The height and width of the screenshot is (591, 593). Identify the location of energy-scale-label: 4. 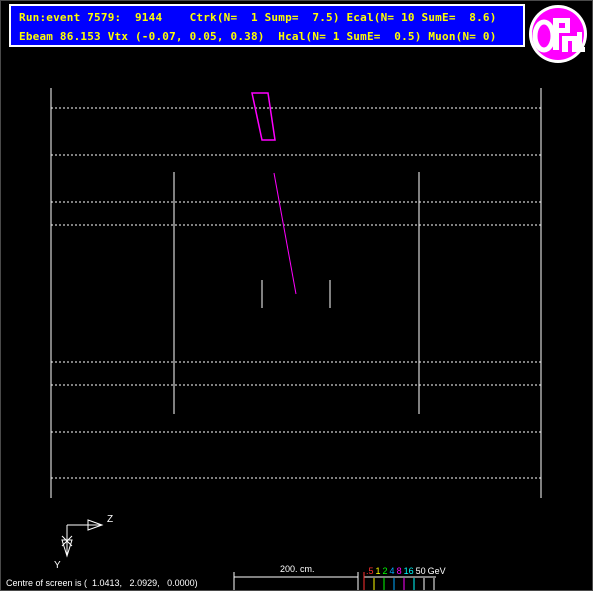
(392, 571).